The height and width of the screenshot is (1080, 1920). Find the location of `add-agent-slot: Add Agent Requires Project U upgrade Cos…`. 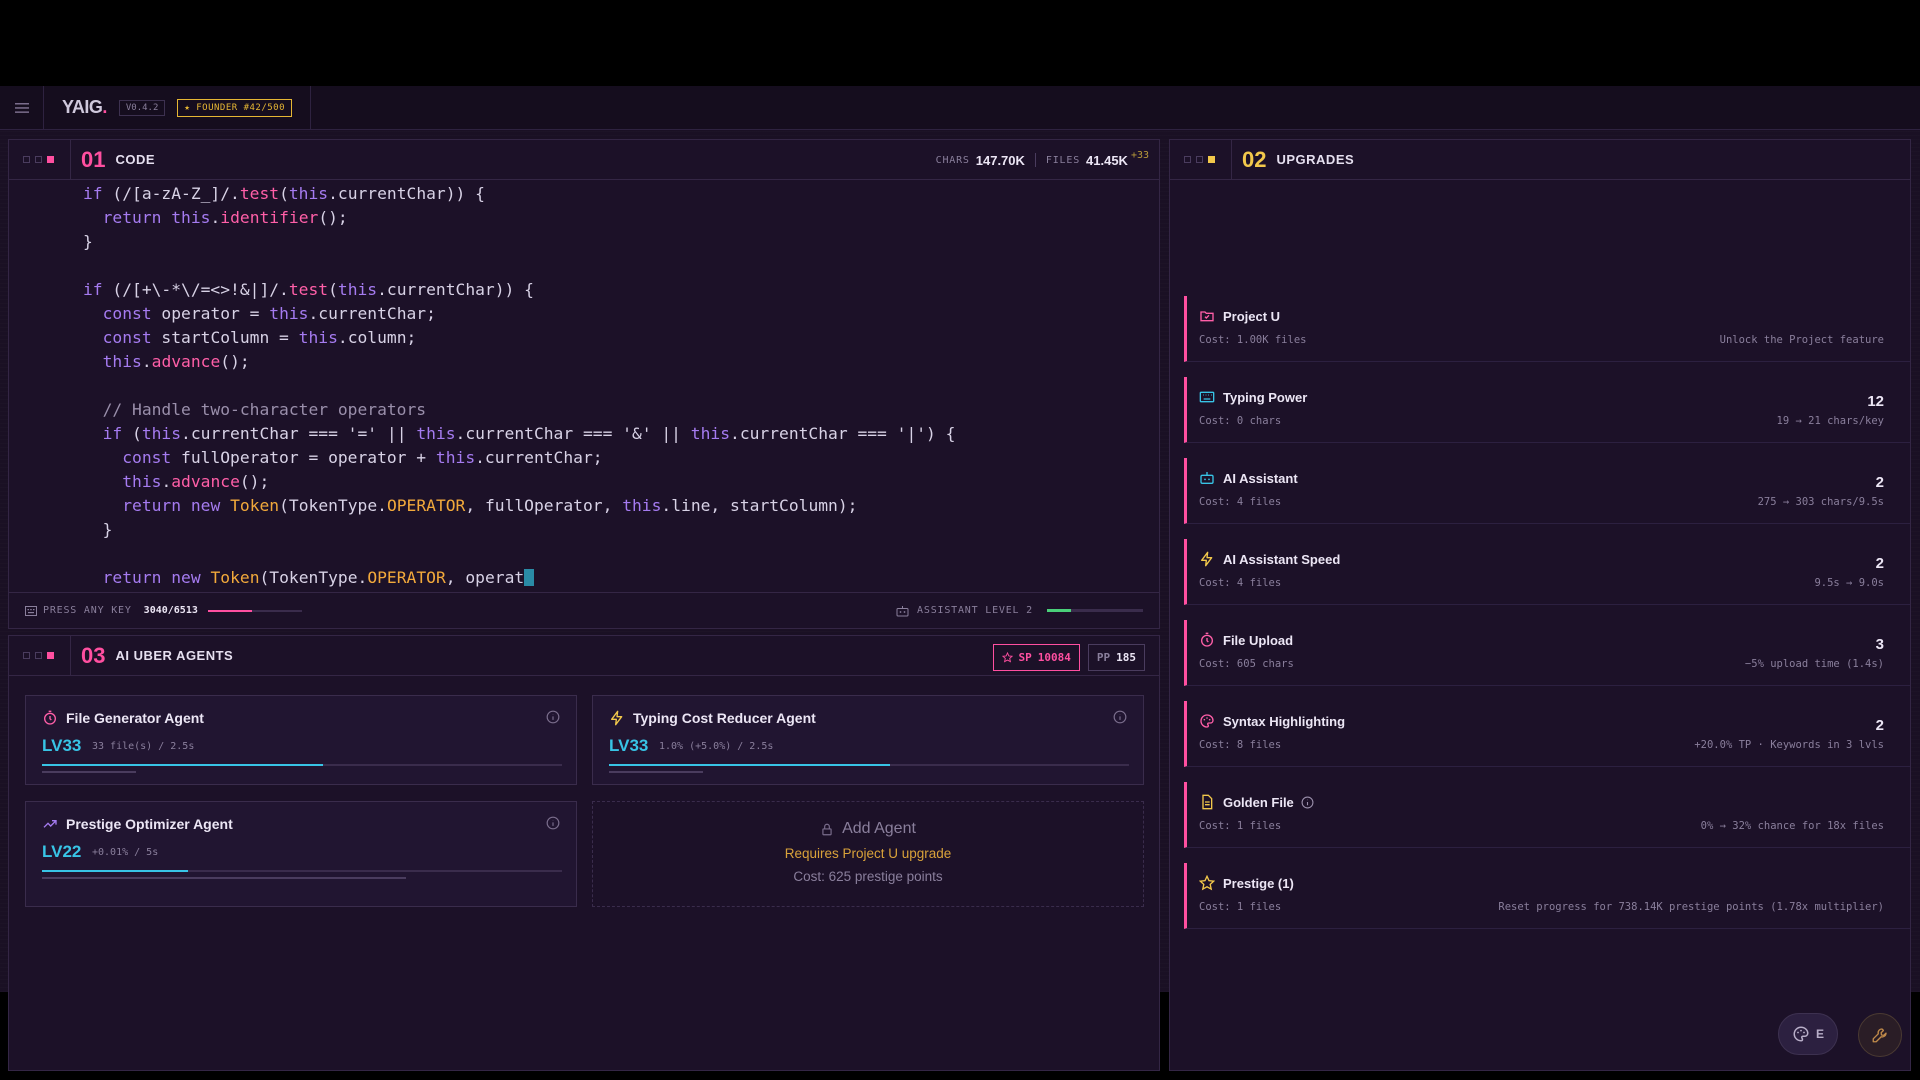

add-agent-slot: Add Agent Requires Project U upgrade Cos… is located at coordinates (868, 854).